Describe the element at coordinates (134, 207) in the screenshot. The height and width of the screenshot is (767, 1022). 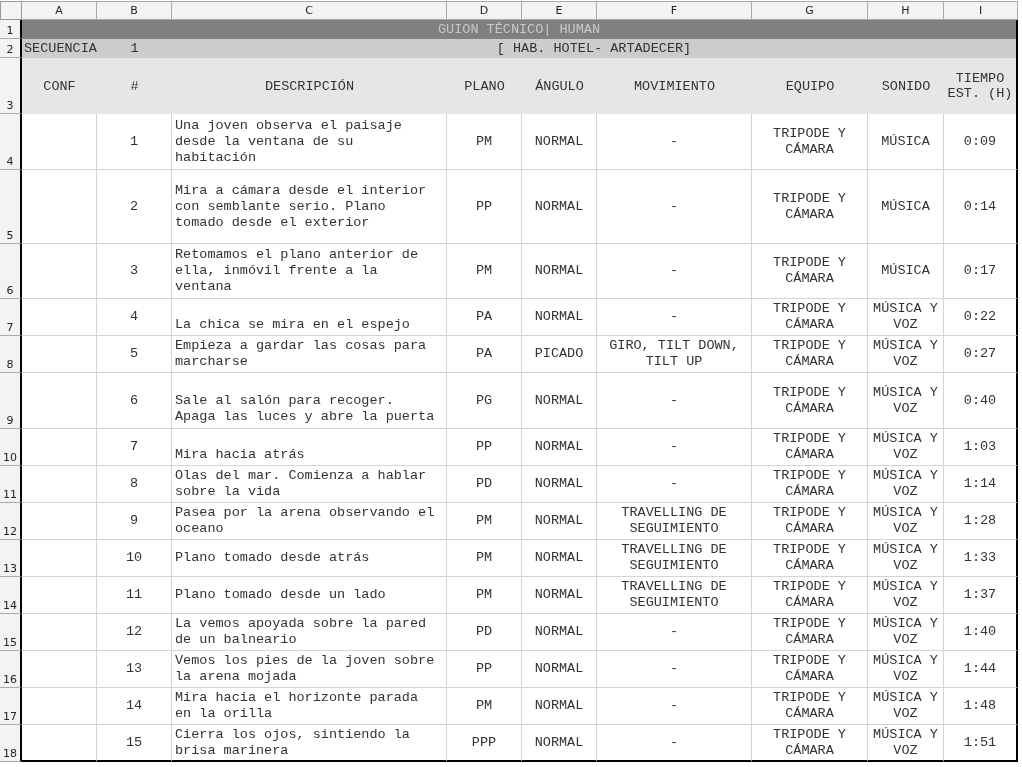
I see `table-cell: 2` at that location.